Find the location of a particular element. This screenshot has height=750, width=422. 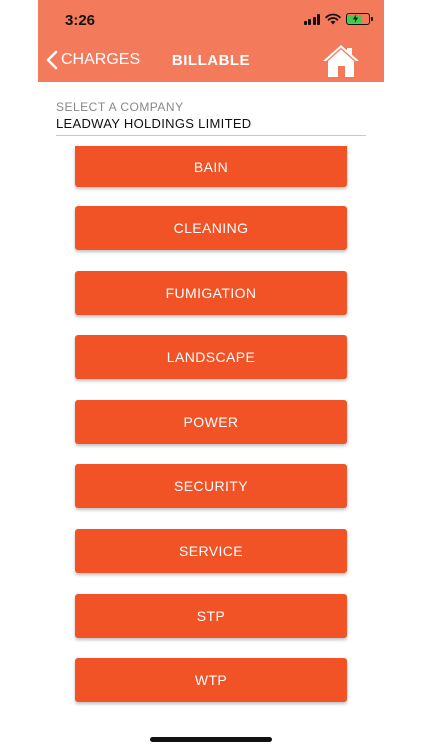

charge-button-stp: STP is located at coordinates (211, 615).